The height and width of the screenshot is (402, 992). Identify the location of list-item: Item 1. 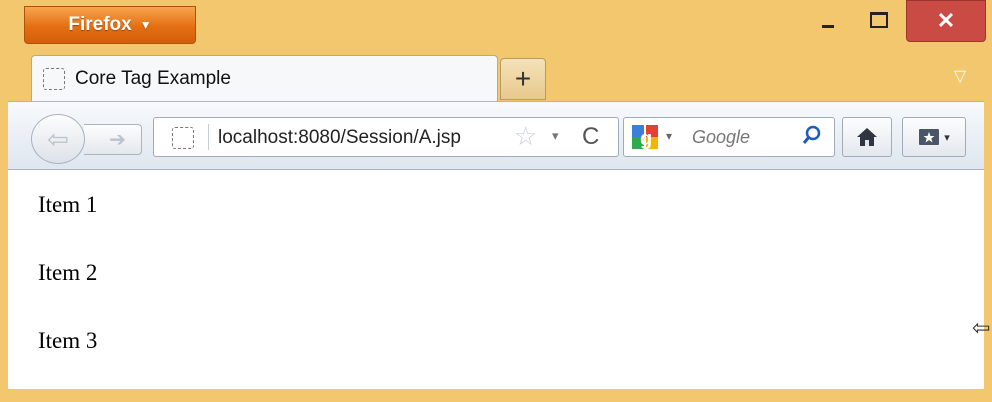
(68, 204).